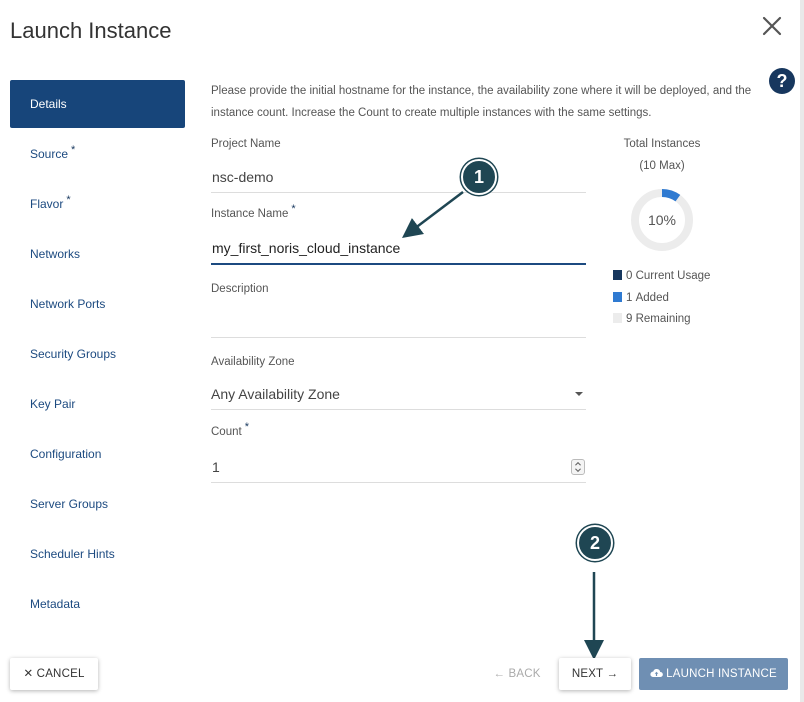  What do you see at coordinates (663, 319) in the screenshot?
I see `legend-label: Remaining` at bounding box center [663, 319].